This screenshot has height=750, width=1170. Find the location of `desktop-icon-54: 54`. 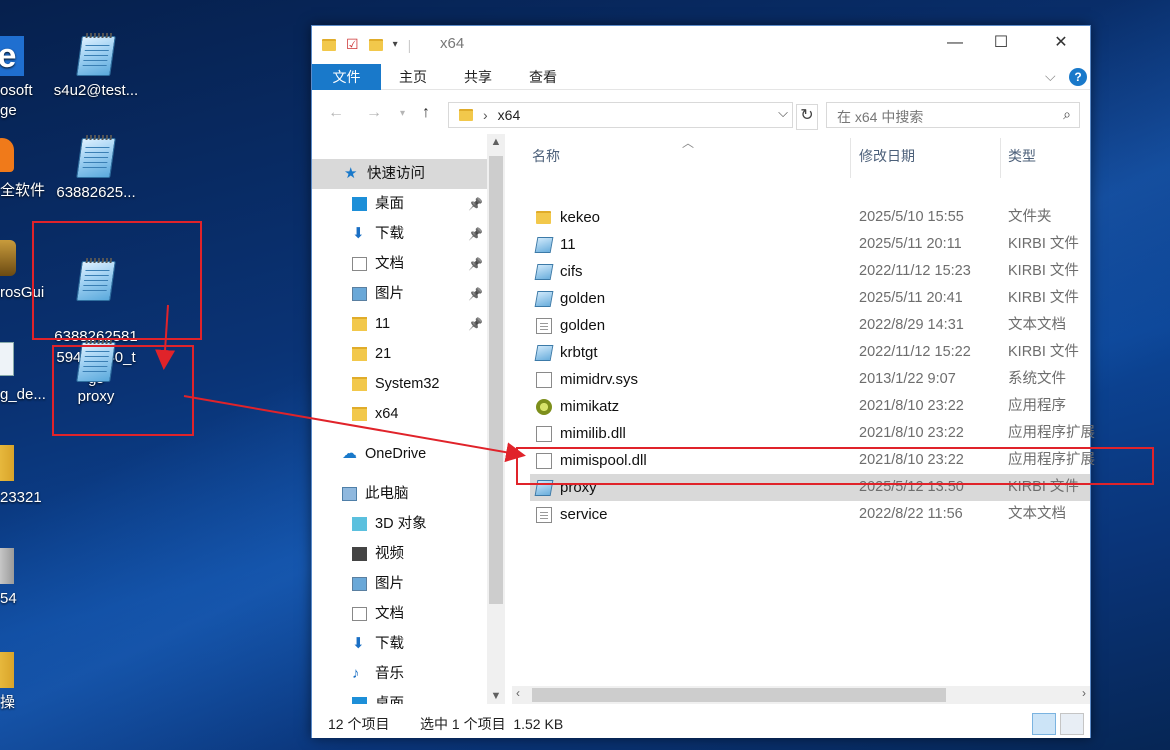

desktop-icon-54: 54 is located at coordinates (25, 577).